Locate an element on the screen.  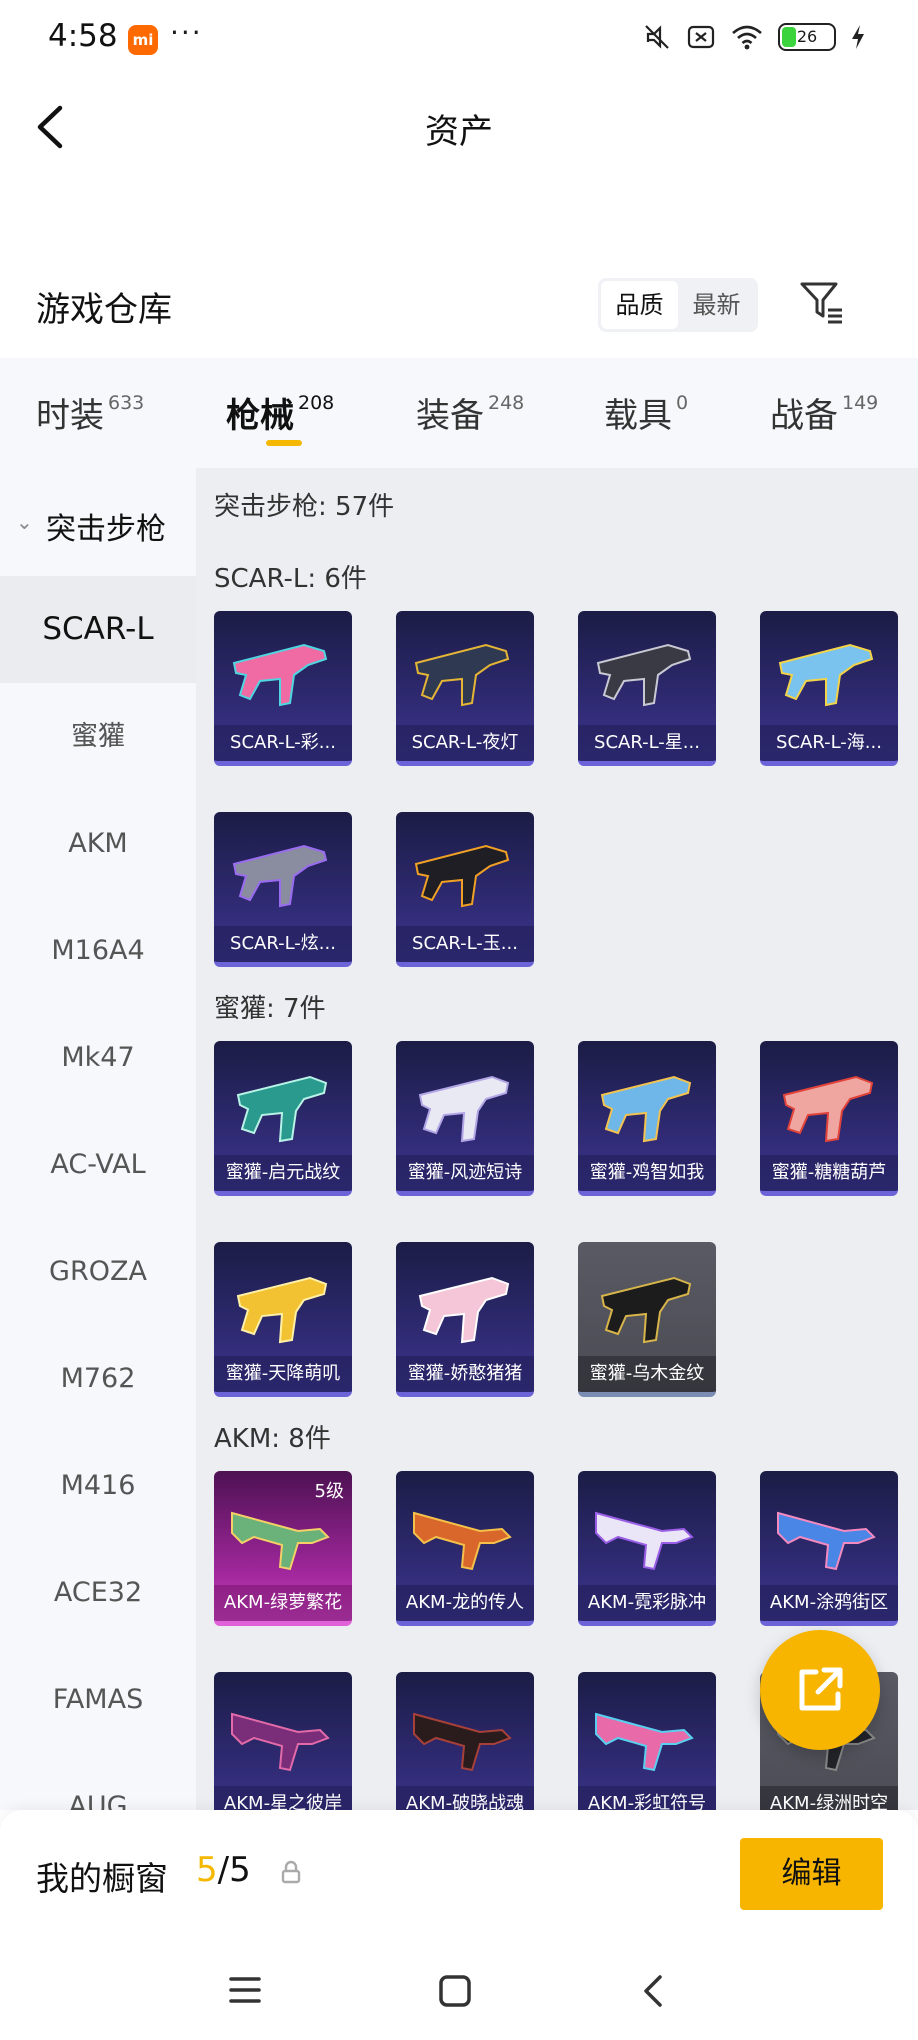
tab-equipment: 装备 248 is located at coordinates (470, 412).